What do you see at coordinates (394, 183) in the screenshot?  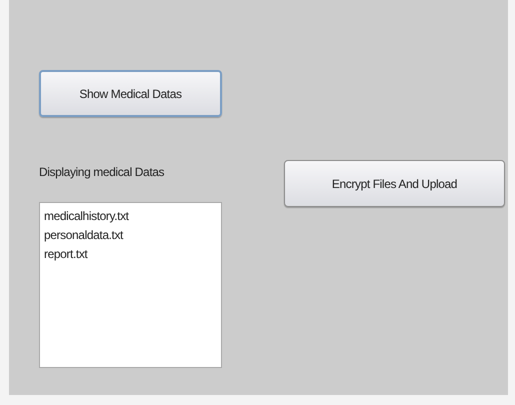 I see `encrypt-upload-button: Encrypt Files And Upload` at bounding box center [394, 183].